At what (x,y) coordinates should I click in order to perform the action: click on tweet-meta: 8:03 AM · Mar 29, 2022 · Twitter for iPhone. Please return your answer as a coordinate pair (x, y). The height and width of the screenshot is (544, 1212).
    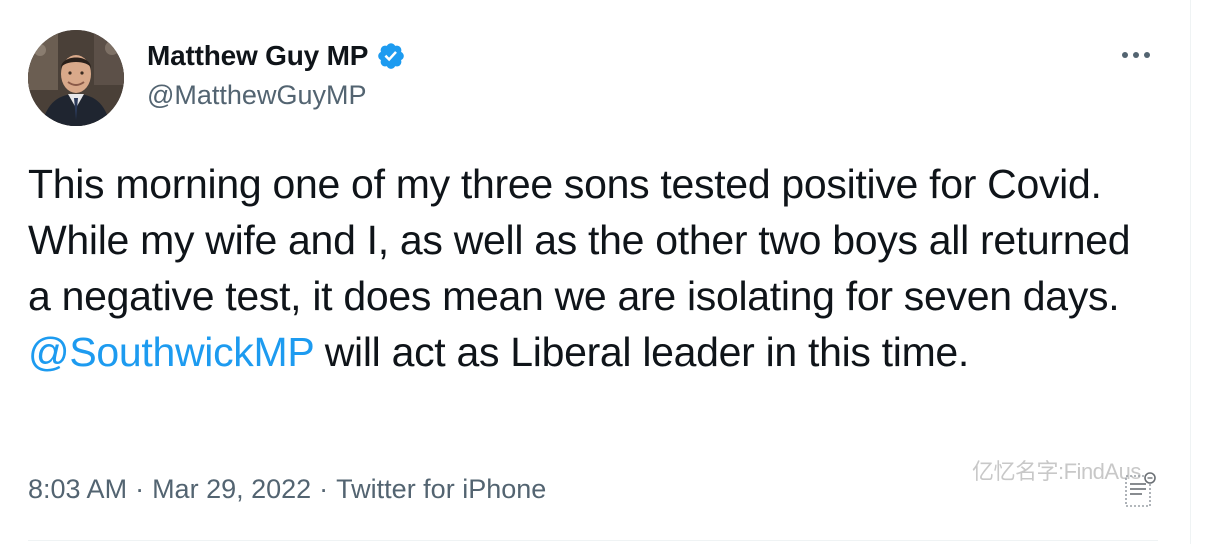
    Looking at the image, I should click on (287, 489).